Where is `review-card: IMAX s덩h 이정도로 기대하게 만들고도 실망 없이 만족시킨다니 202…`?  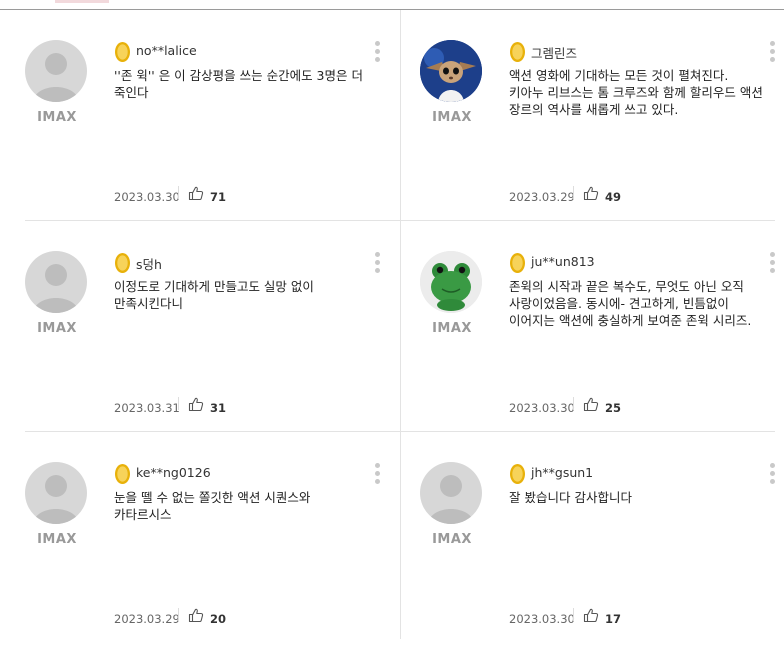
review-card: IMAX s덩h 이정도로 기대하게 만들고도 실망 없이 만족시킨다니 202… is located at coordinates (212, 356).